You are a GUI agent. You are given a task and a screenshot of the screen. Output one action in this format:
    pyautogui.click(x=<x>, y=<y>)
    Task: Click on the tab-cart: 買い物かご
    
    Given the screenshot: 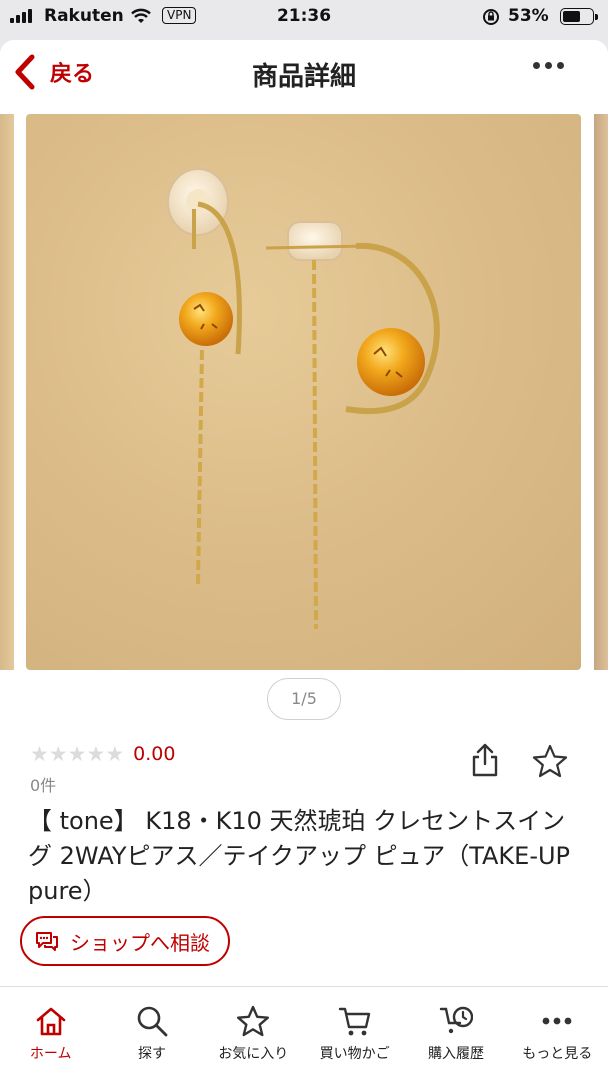 What is the action you would take?
    pyautogui.click(x=354, y=1033)
    